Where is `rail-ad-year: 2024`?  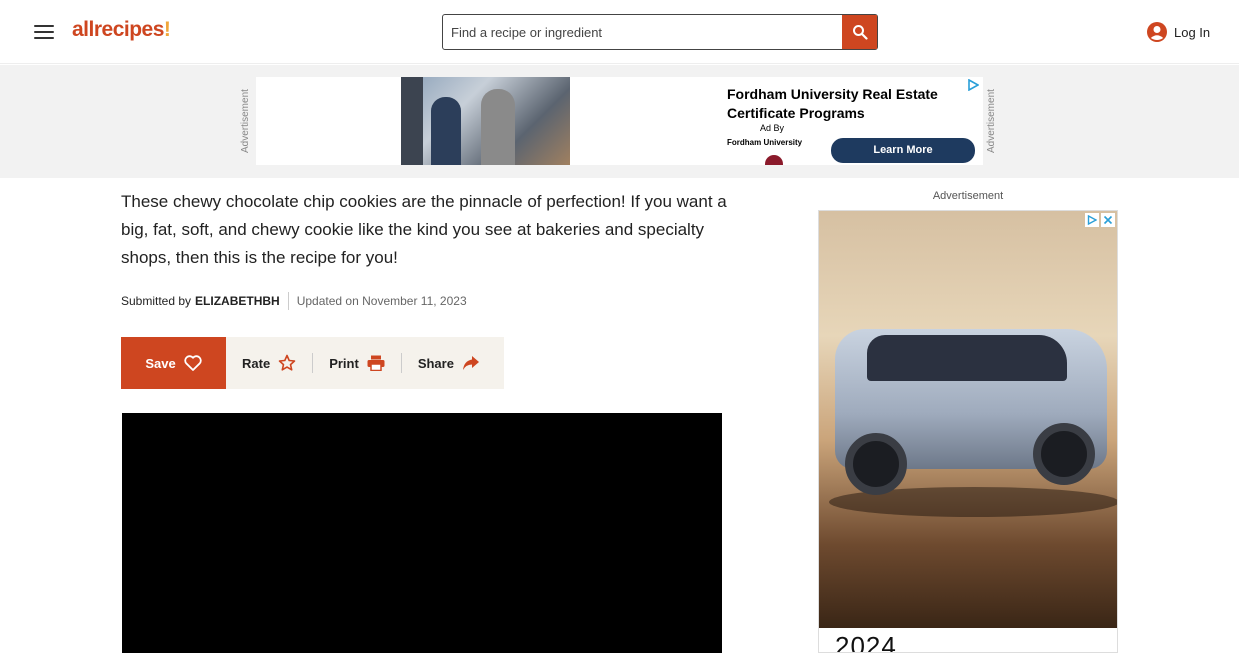
rail-ad-year: 2024 is located at coordinates (866, 642).